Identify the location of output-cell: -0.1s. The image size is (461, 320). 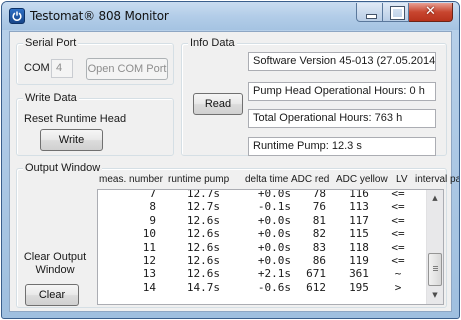
(274, 207).